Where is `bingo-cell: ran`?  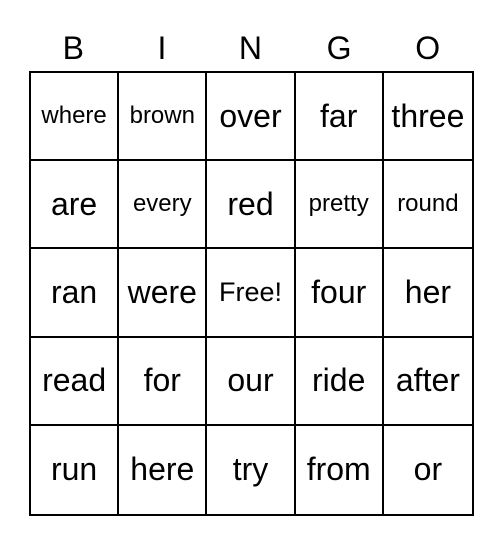
bingo-cell: ran is located at coordinates (75, 293).